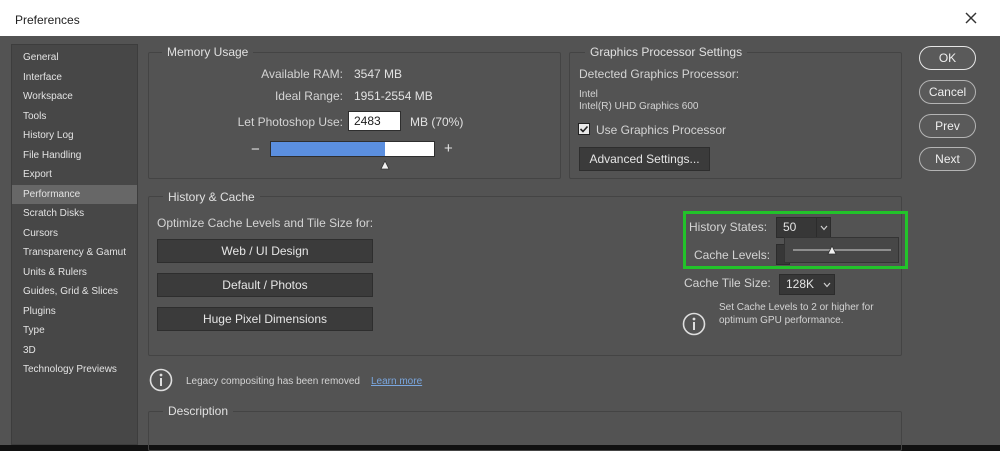 The height and width of the screenshot is (451, 1000). Describe the element at coordinates (947, 126) in the screenshot. I see `prev-button: Prev` at that location.